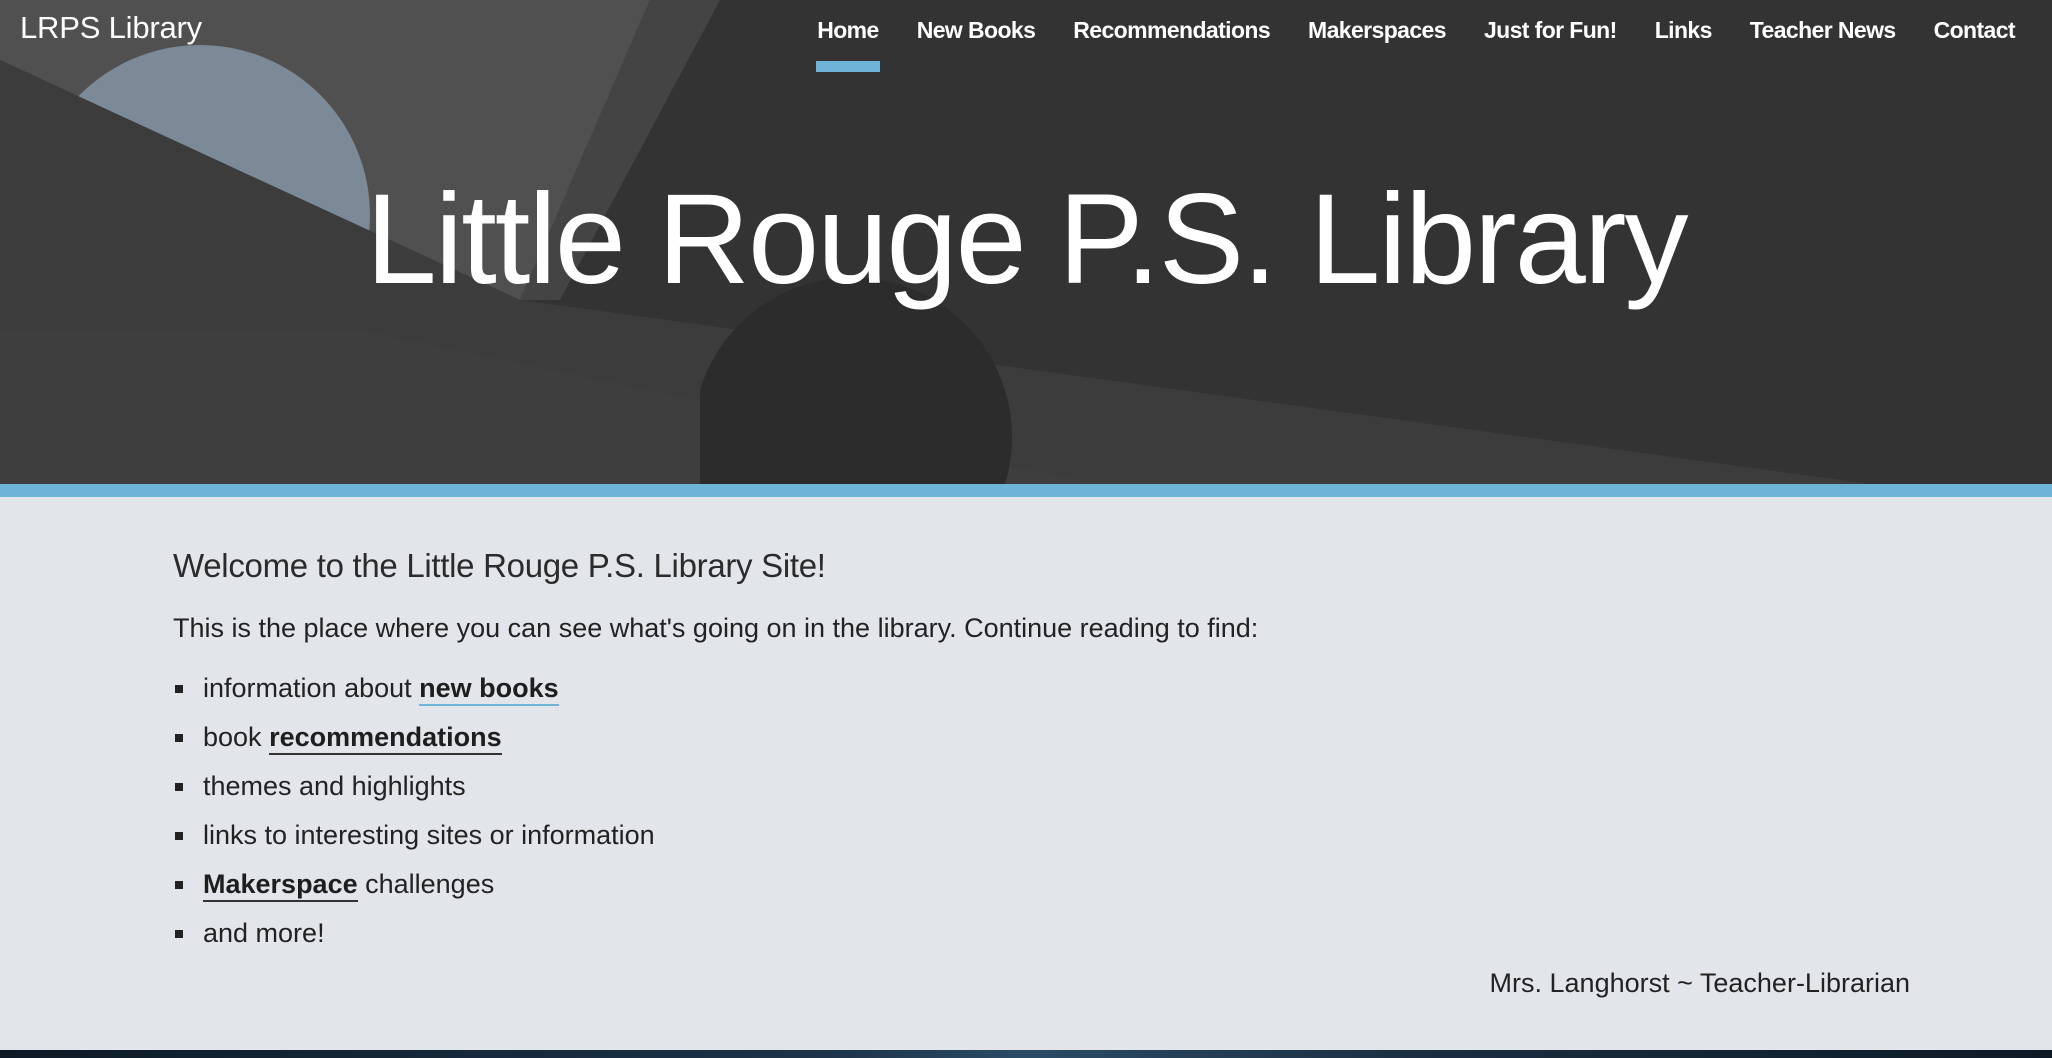  What do you see at coordinates (976, 30) in the screenshot?
I see `nav-item-new-books: New Books` at bounding box center [976, 30].